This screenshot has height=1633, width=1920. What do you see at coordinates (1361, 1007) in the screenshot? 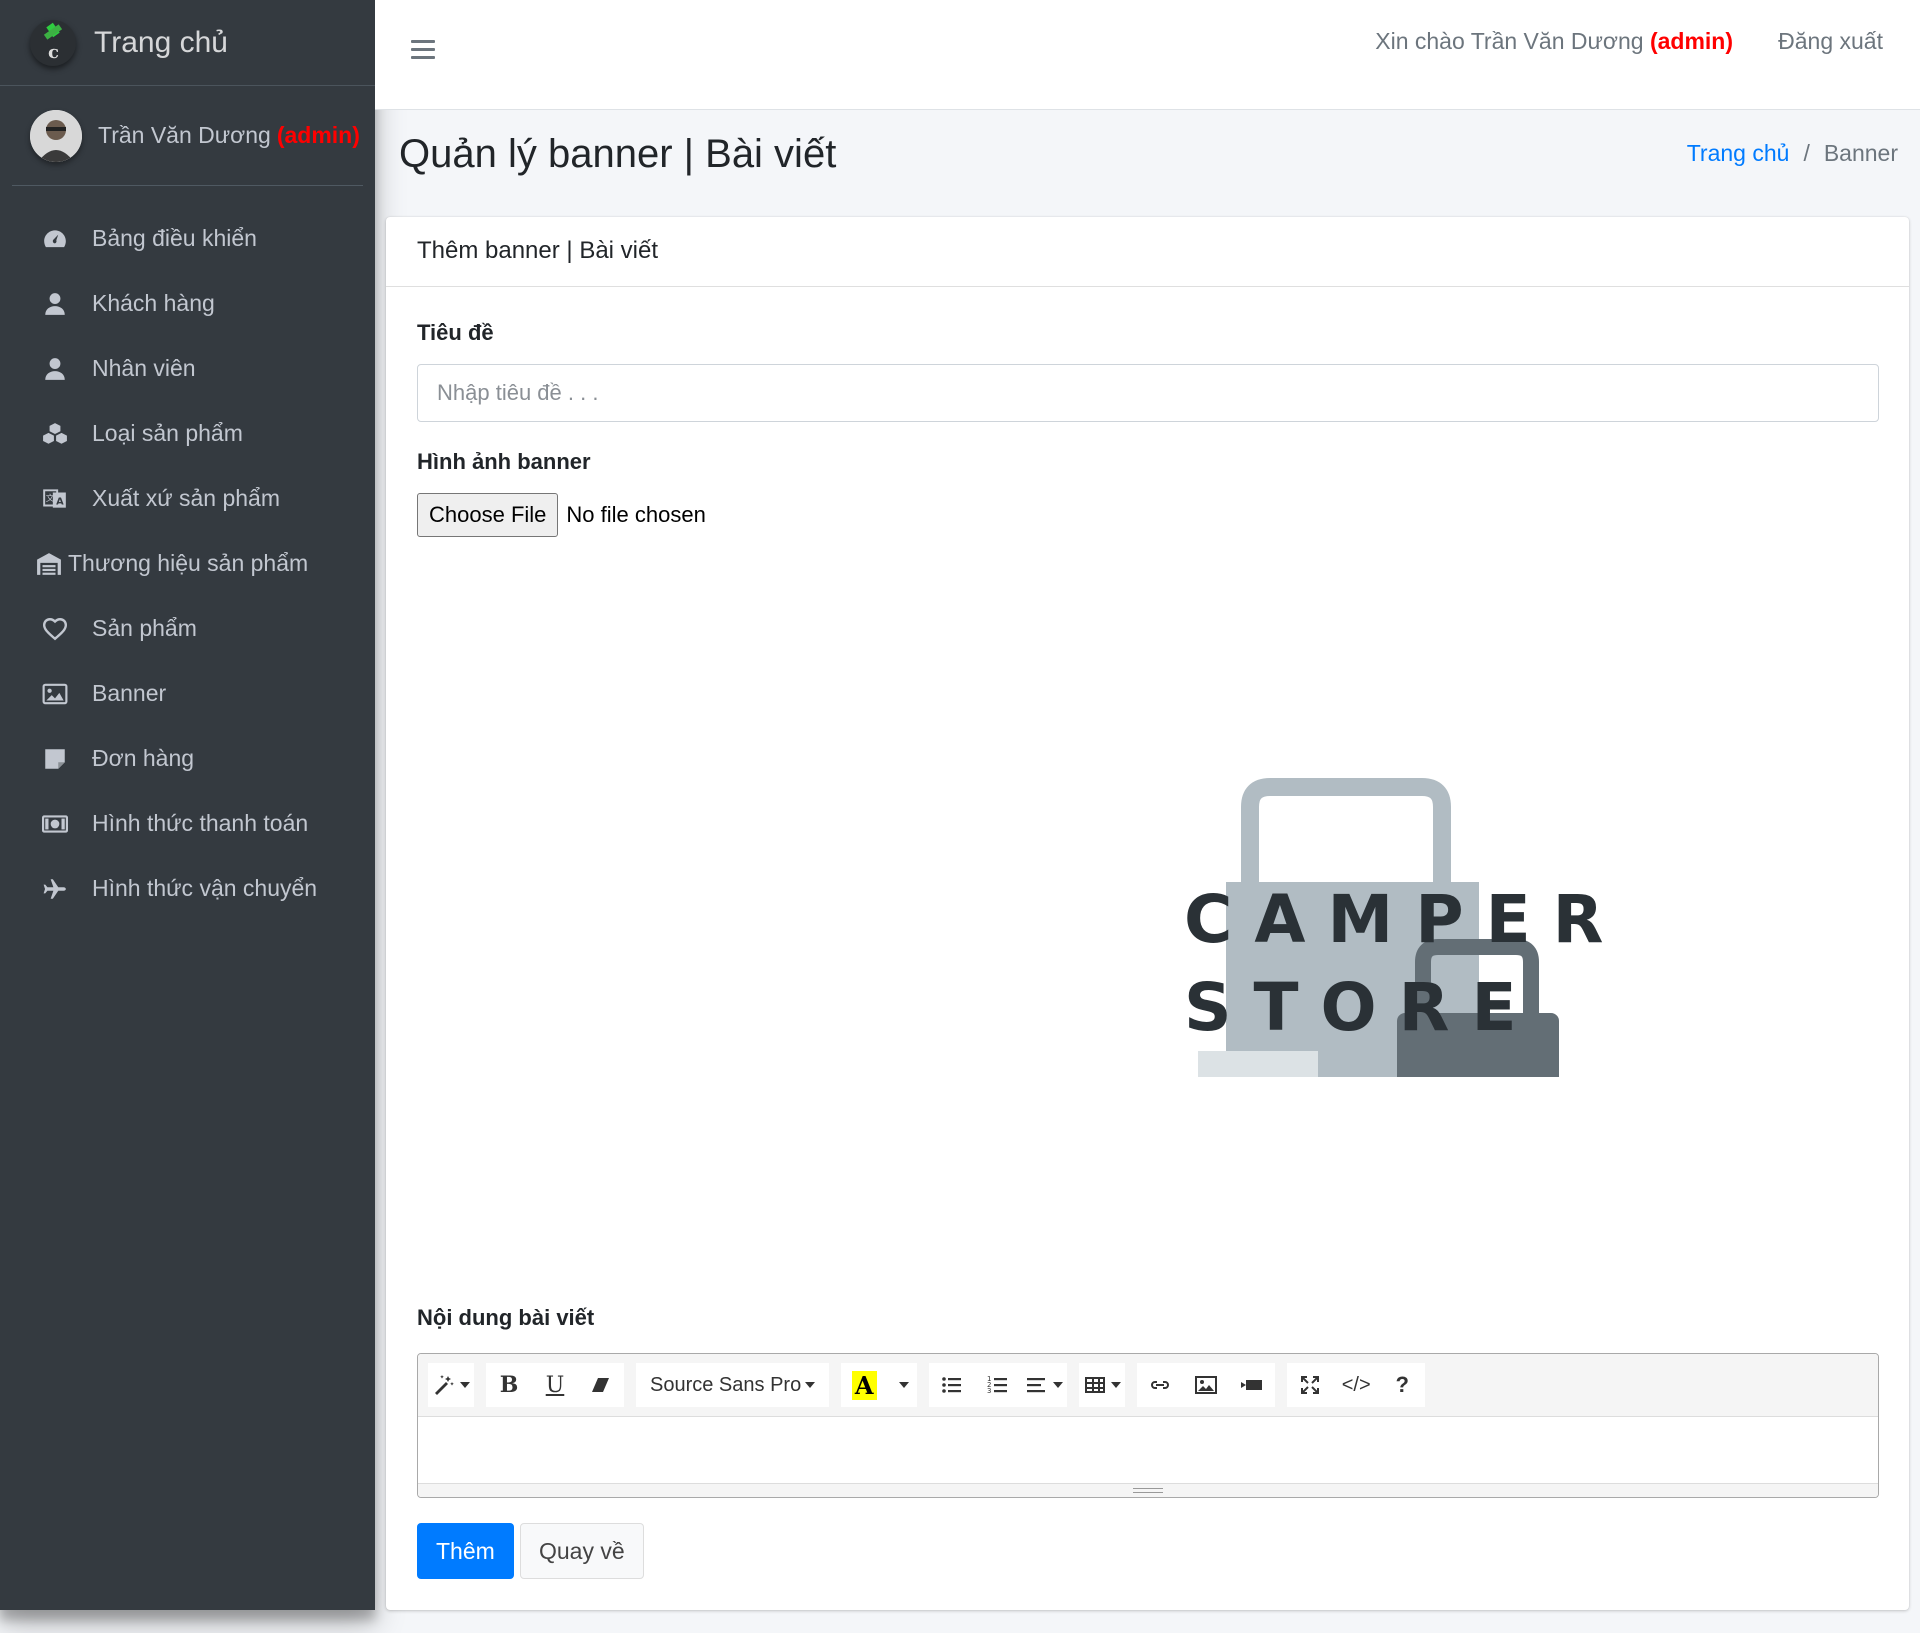
I see `preview-line-2: STORE` at bounding box center [1361, 1007].